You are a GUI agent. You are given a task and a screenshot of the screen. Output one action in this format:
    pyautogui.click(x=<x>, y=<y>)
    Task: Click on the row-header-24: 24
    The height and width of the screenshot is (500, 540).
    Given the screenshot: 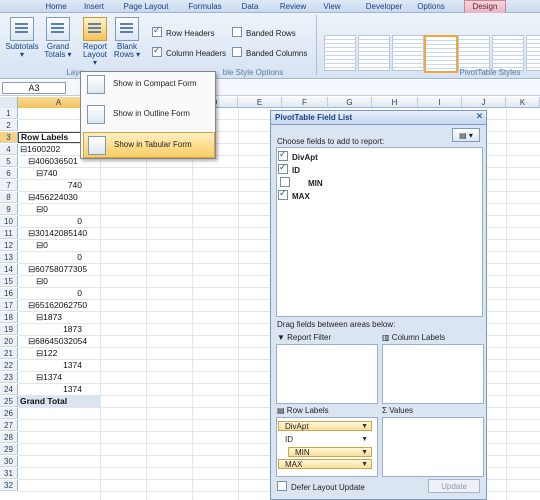 What is the action you would take?
    pyautogui.click(x=9, y=389)
    